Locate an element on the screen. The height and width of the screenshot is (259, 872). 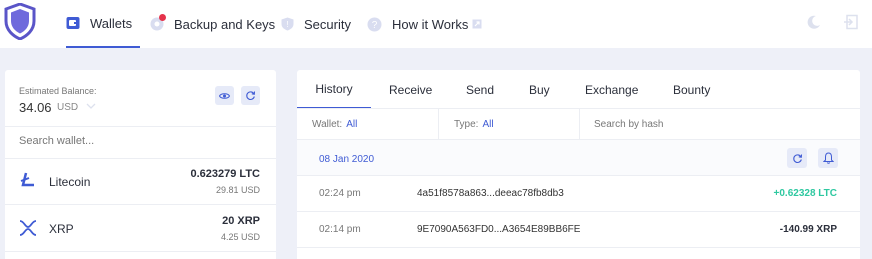
tab-exchange: Exchange is located at coordinates (611, 89).